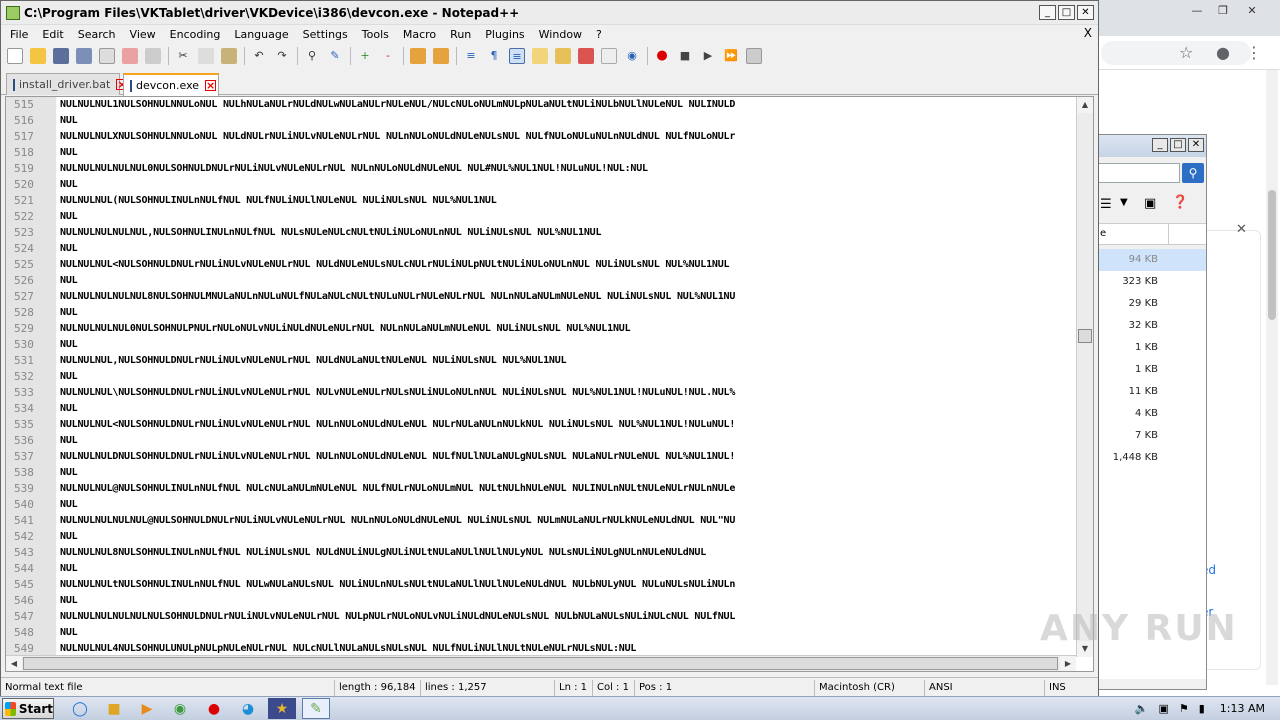 The height and width of the screenshot is (720, 1280). What do you see at coordinates (206, 56) in the screenshot?
I see `copy-icon` at bounding box center [206, 56].